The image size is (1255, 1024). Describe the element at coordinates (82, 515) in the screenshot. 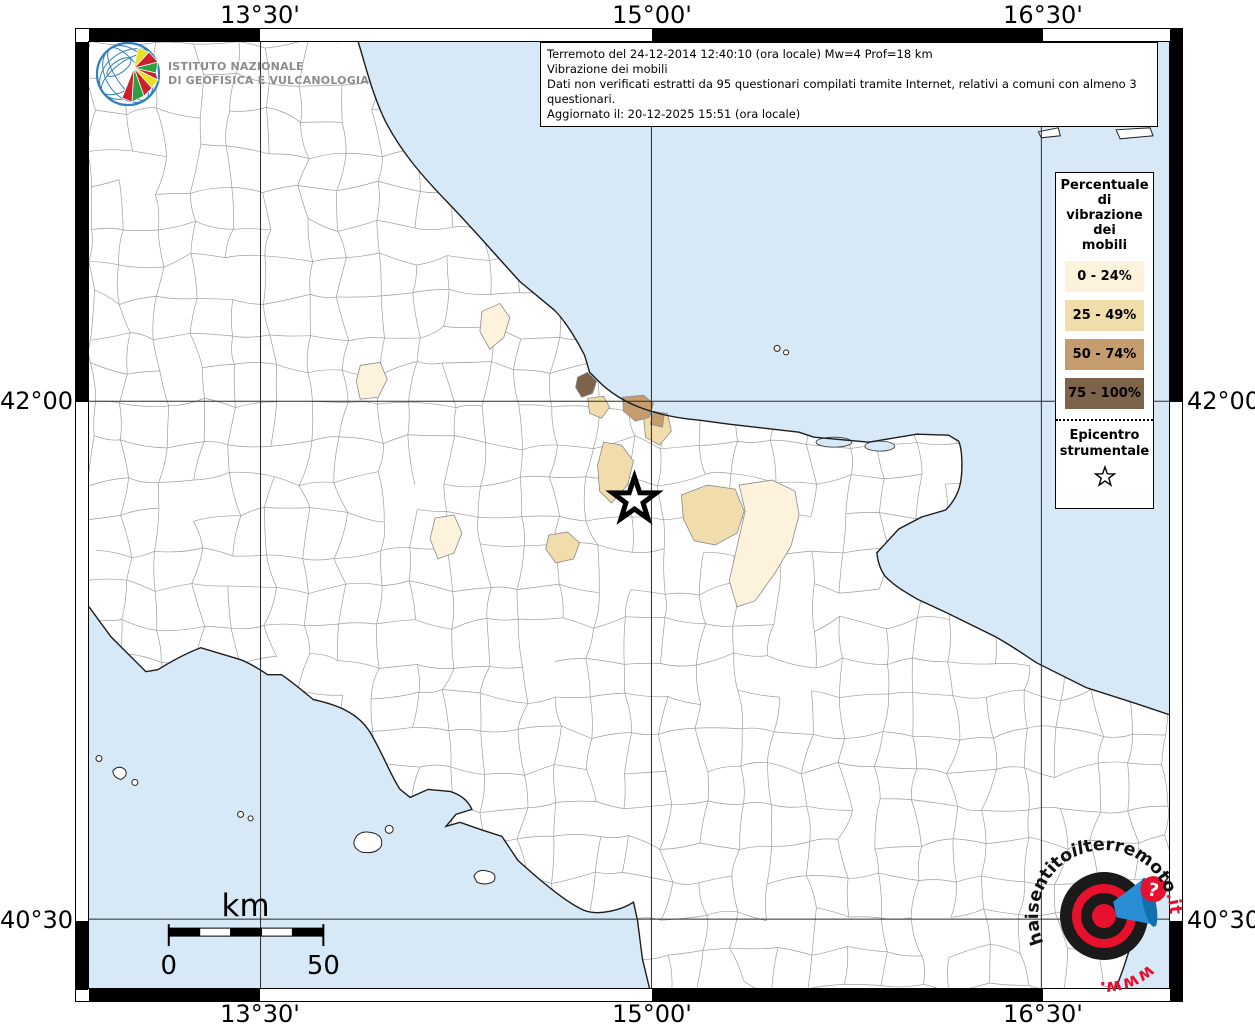

I see `frame-band-left` at that location.